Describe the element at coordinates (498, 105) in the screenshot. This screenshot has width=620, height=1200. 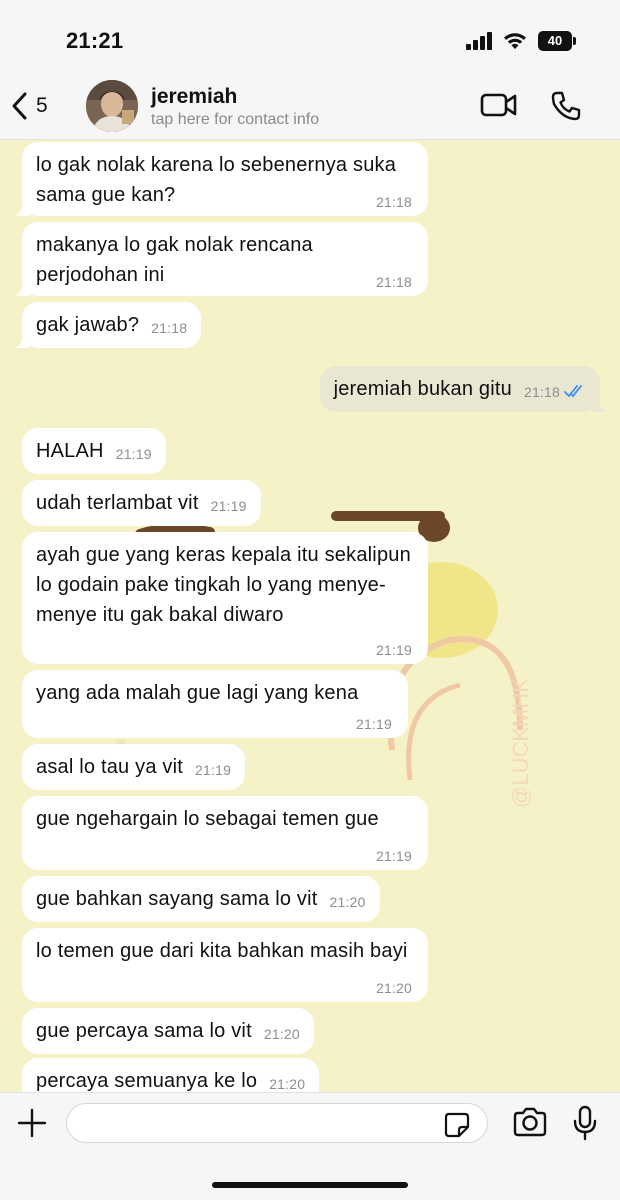
I see `video-call-icon` at that location.